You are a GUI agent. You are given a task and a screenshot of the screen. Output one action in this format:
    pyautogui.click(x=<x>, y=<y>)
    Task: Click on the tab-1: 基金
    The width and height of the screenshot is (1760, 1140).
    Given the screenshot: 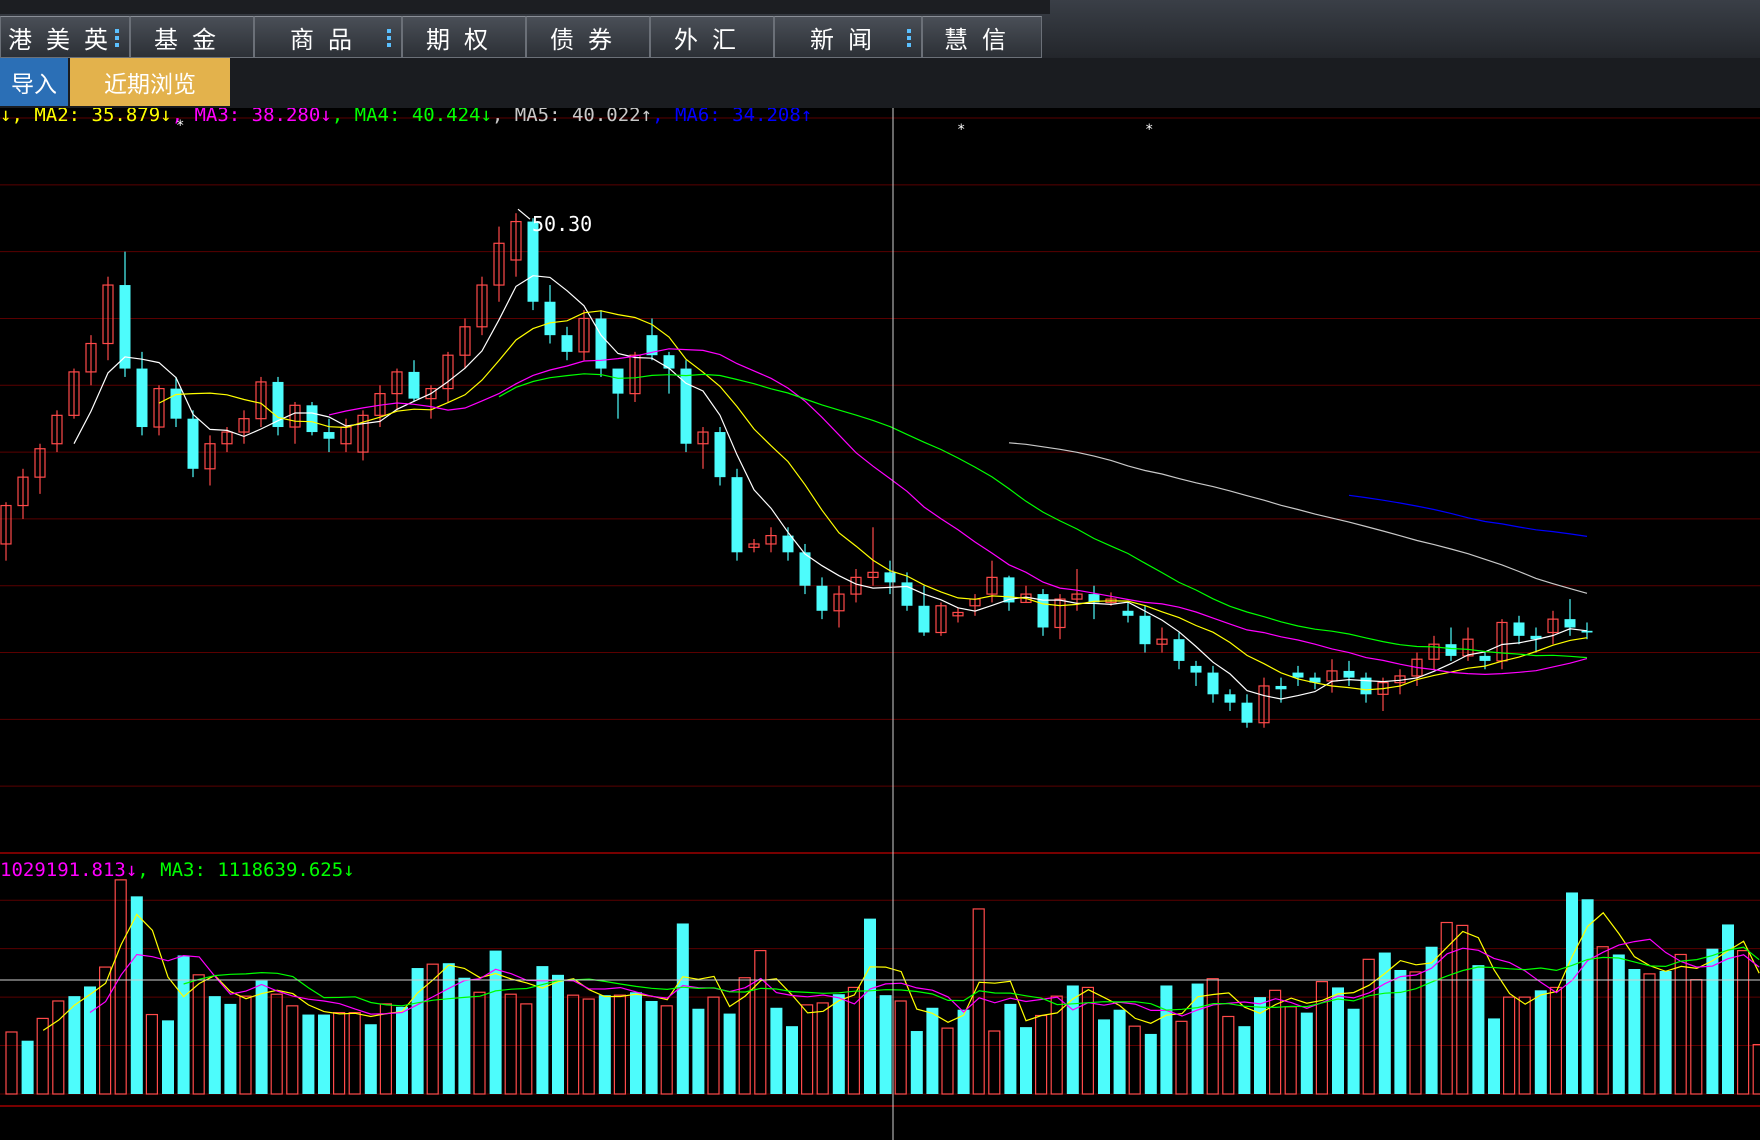 What is the action you would take?
    pyautogui.click(x=192, y=37)
    